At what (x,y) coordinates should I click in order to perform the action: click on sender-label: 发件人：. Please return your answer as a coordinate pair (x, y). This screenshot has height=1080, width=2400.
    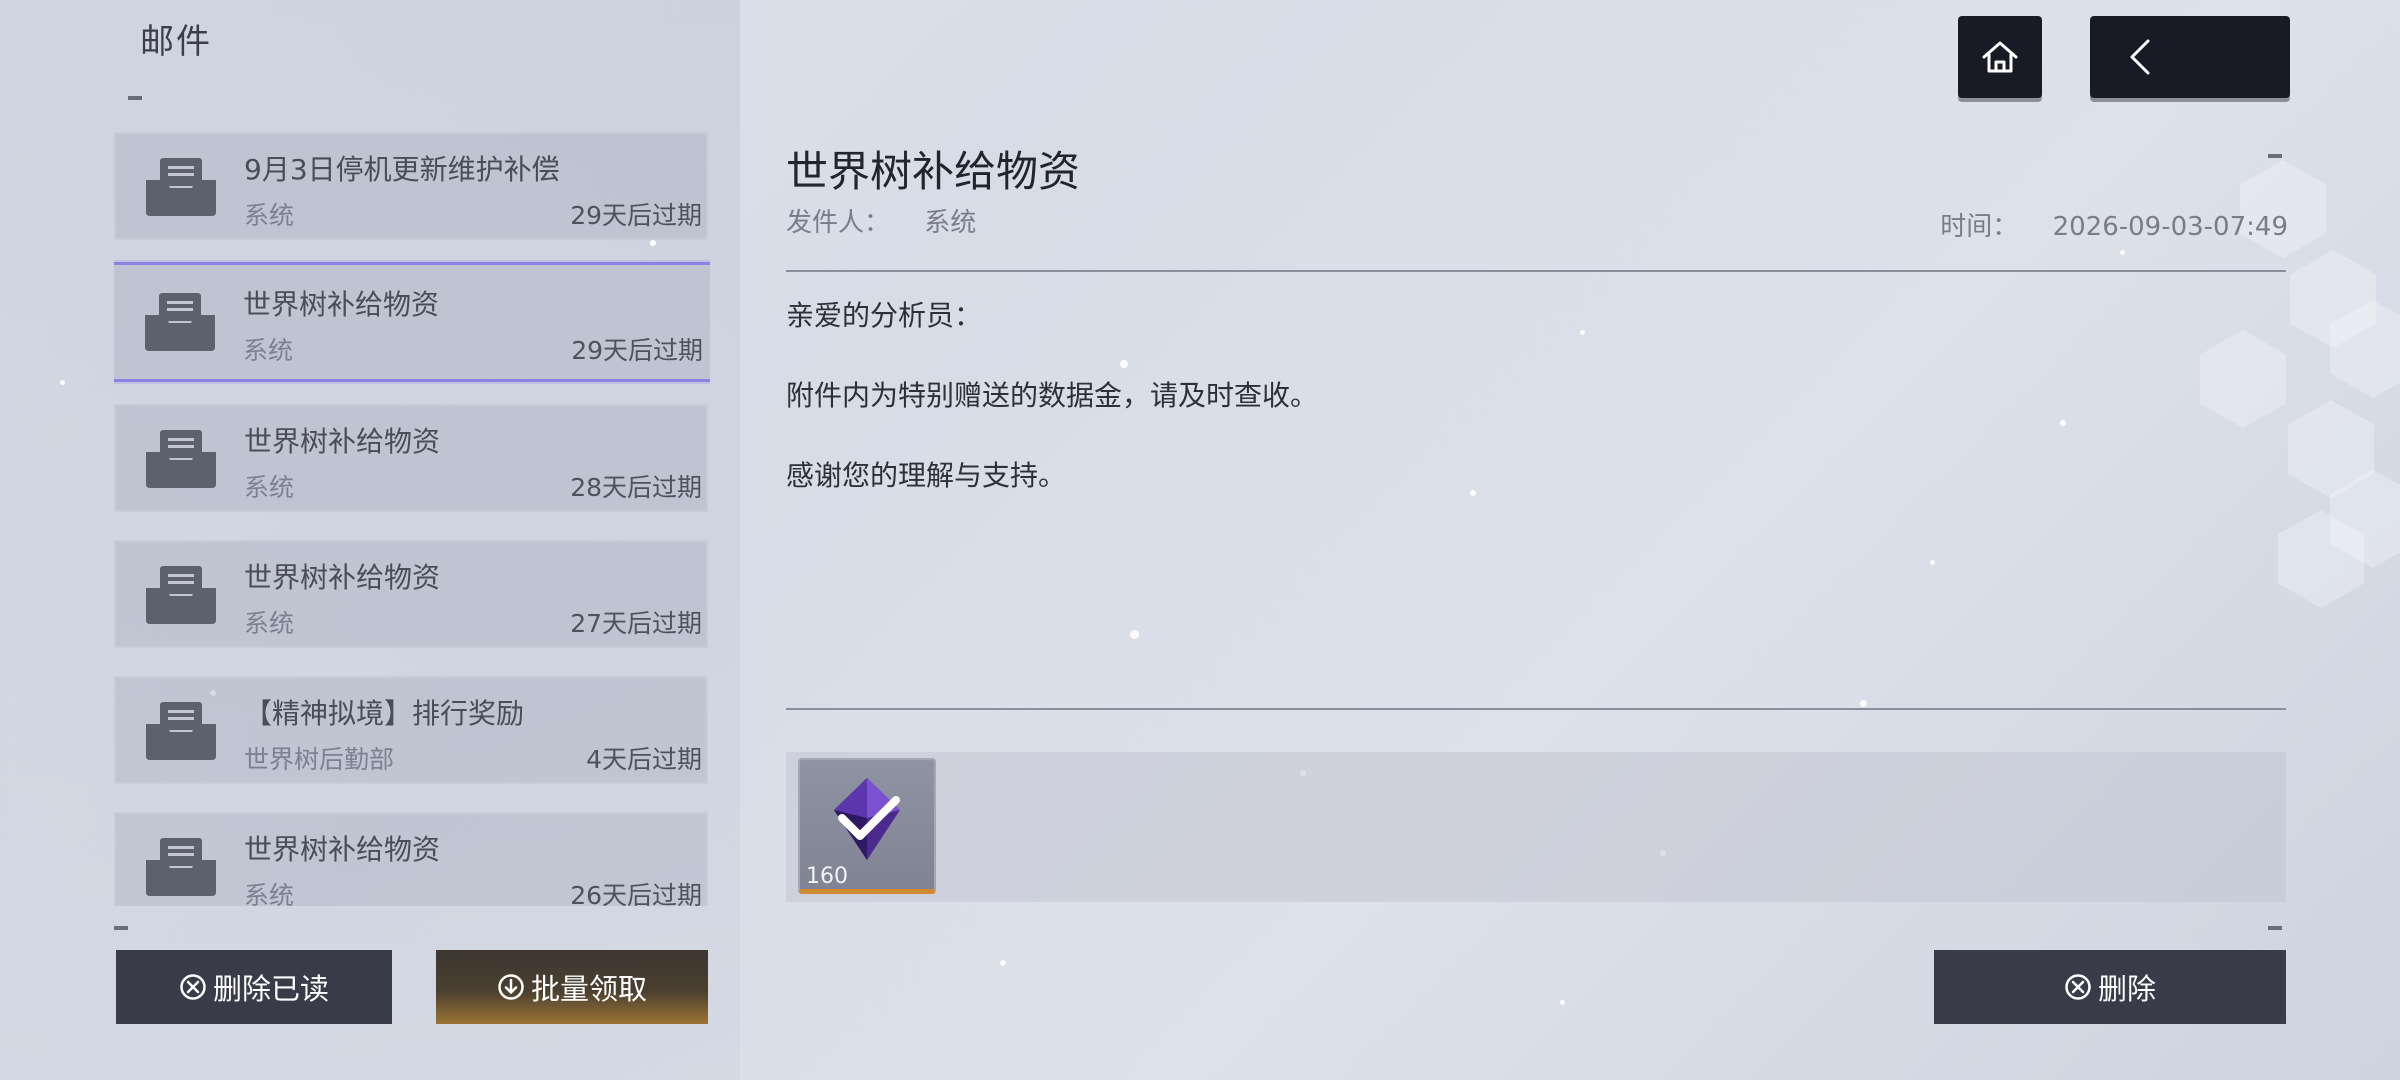
    Looking at the image, I should click on (838, 223).